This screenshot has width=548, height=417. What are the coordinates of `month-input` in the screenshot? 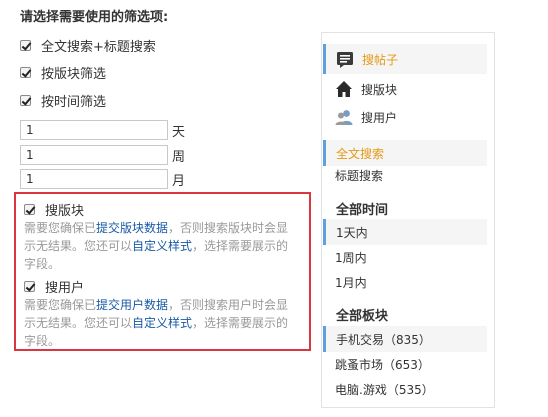 It's located at (94, 179).